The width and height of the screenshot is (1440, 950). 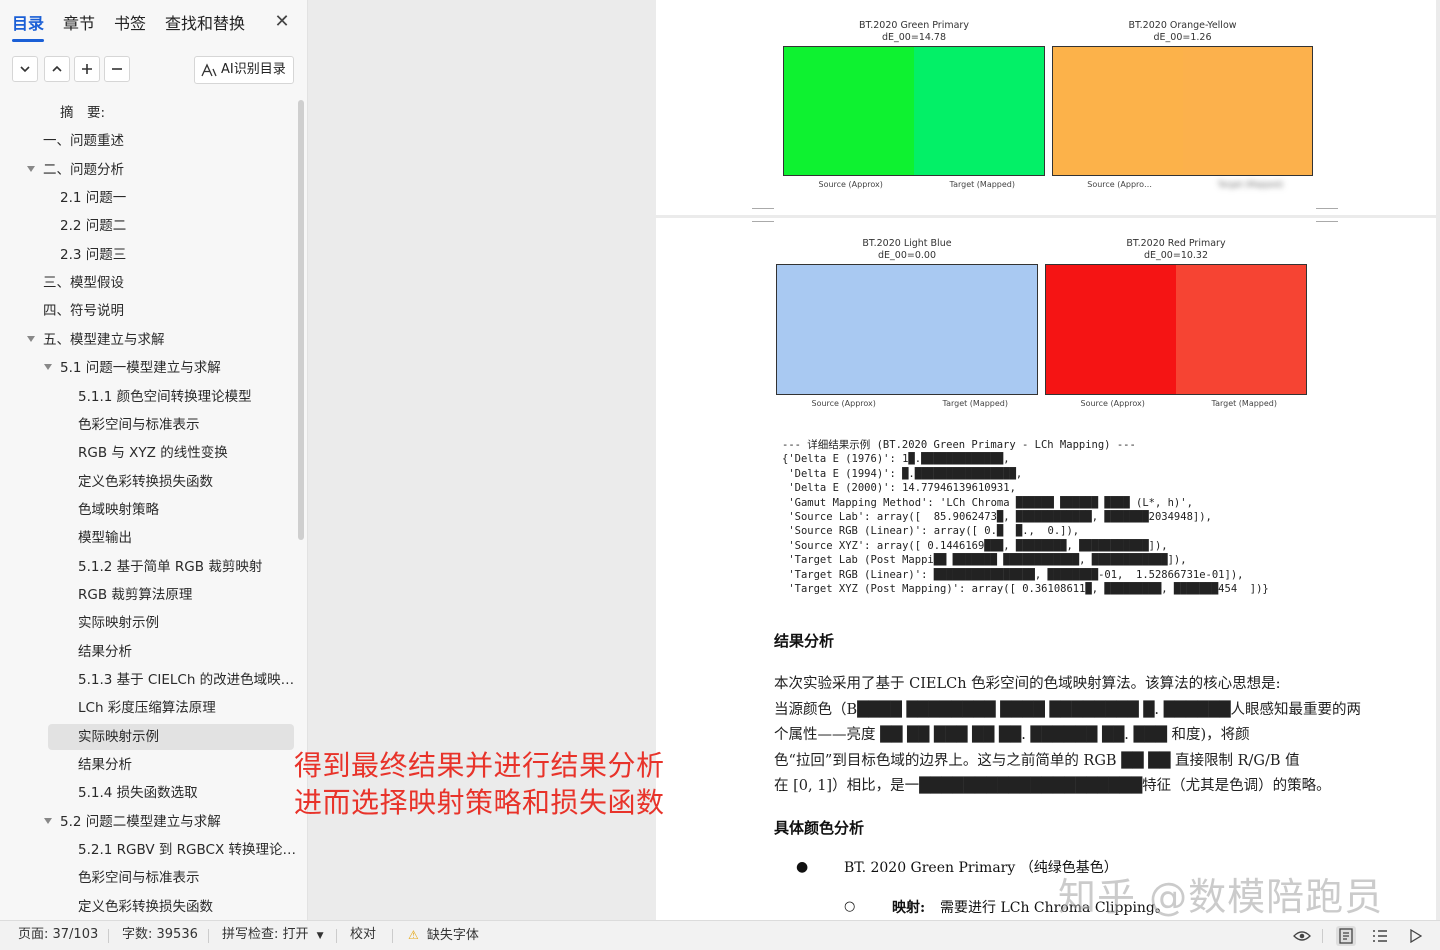 What do you see at coordinates (93, 226) in the screenshot?
I see `toc-item-label: 2.2 问题二` at bounding box center [93, 226].